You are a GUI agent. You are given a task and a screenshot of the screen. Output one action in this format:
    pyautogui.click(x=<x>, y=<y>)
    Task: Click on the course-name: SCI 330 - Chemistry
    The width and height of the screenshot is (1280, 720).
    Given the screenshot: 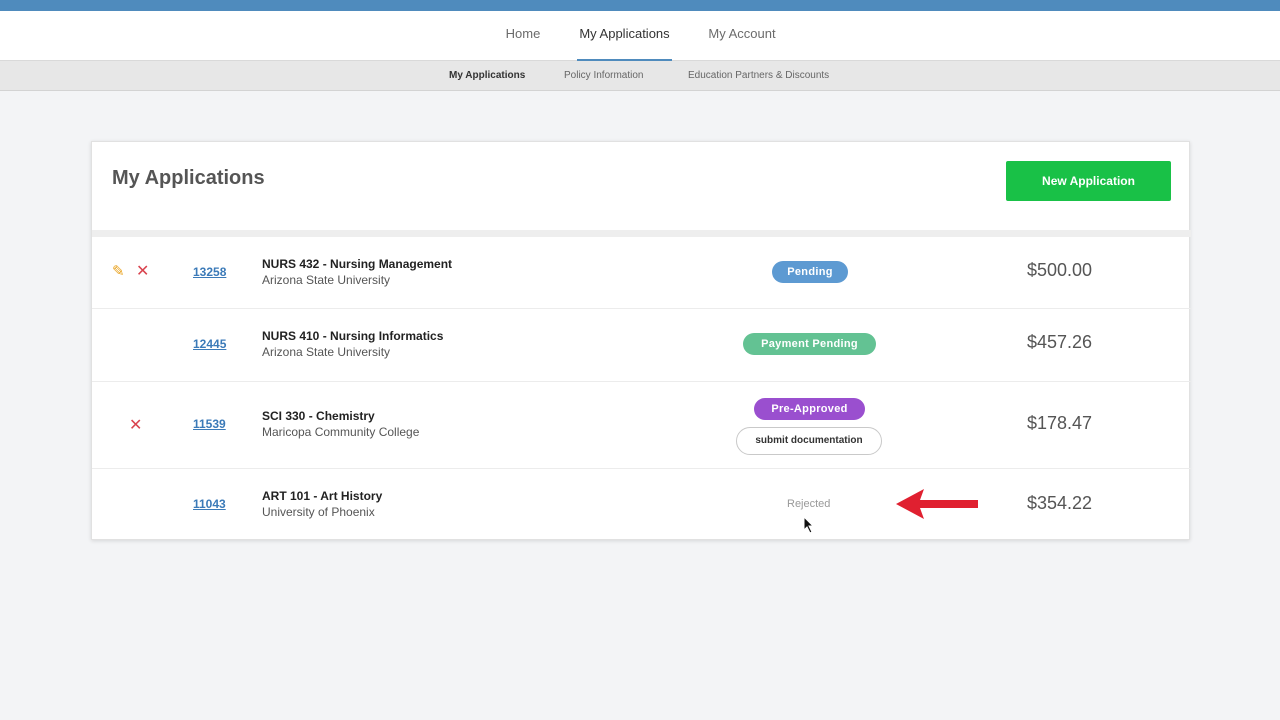 What is the action you would take?
    pyautogui.click(x=318, y=416)
    